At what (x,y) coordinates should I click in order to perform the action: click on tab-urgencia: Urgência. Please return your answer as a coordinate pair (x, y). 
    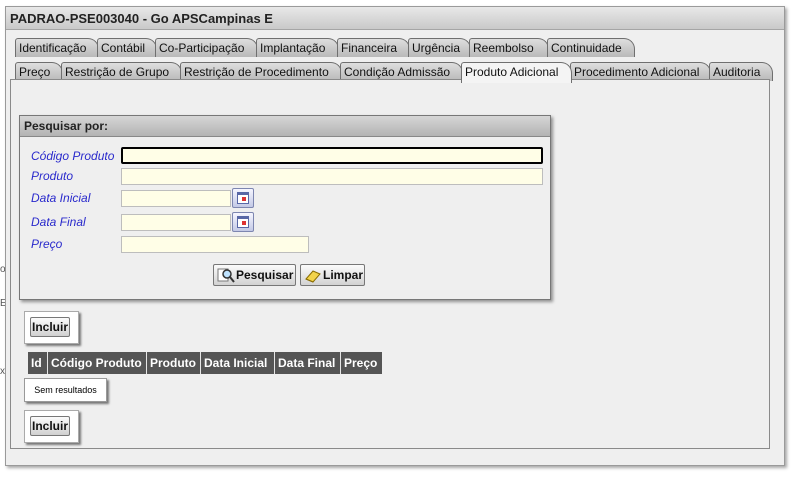
    Looking at the image, I should click on (439, 47).